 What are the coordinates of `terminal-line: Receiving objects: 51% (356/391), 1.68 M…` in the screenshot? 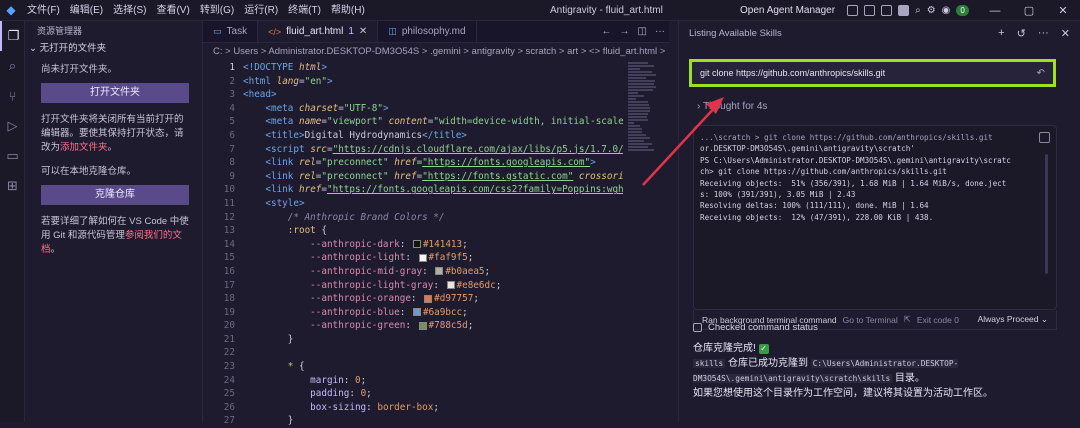 It's located at (853, 183).